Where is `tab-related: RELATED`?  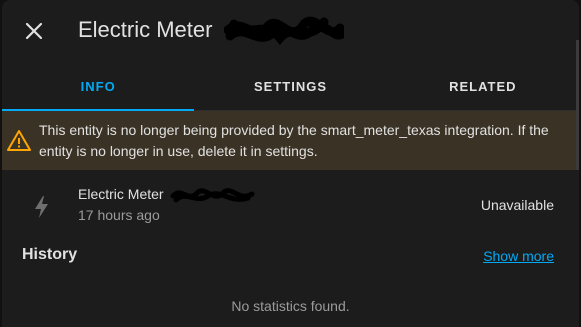
tab-related: RELATED is located at coordinates (483, 86).